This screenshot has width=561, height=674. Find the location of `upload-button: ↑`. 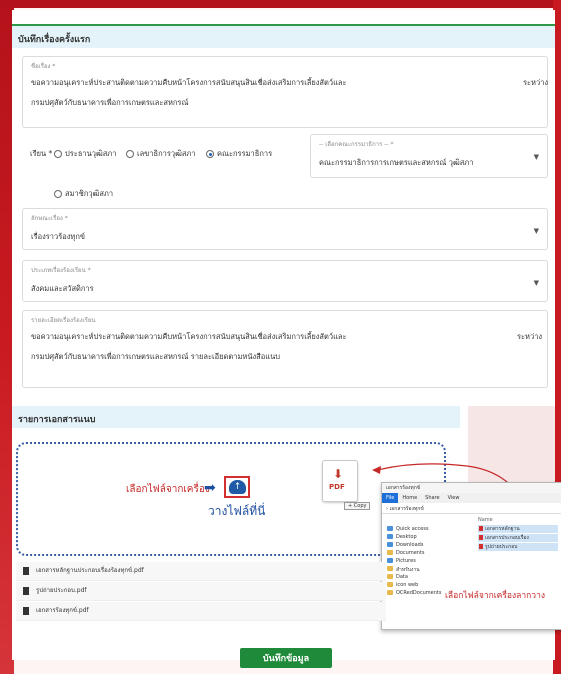

upload-button: ↑ is located at coordinates (237, 487).